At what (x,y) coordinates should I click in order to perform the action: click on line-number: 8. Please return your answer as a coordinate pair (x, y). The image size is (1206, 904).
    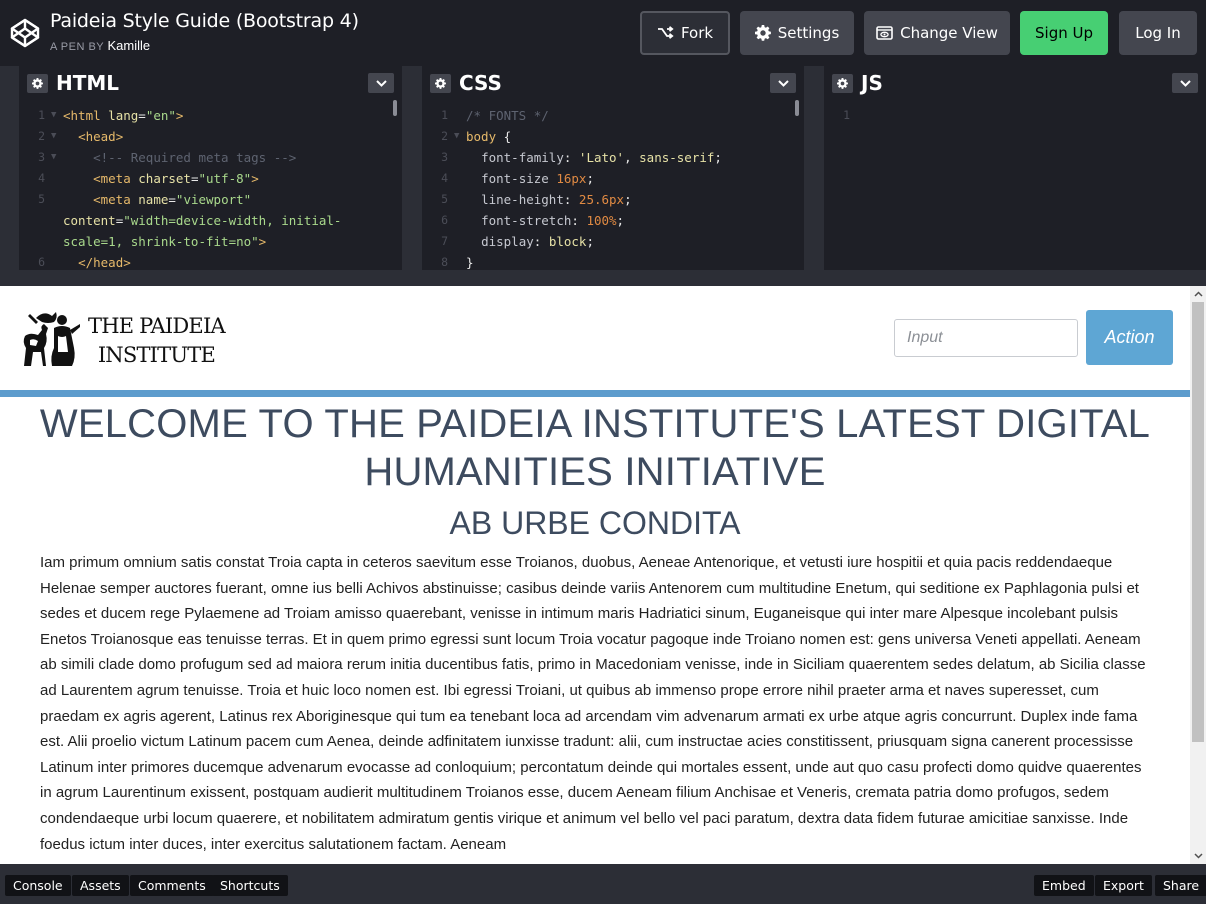
    Looking at the image, I should click on (444, 262).